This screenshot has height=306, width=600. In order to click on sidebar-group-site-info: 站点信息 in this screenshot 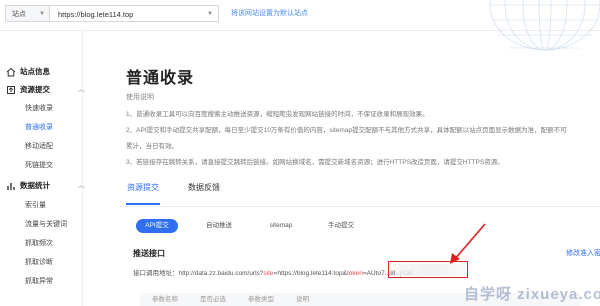, I will do `click(28, 72)`.